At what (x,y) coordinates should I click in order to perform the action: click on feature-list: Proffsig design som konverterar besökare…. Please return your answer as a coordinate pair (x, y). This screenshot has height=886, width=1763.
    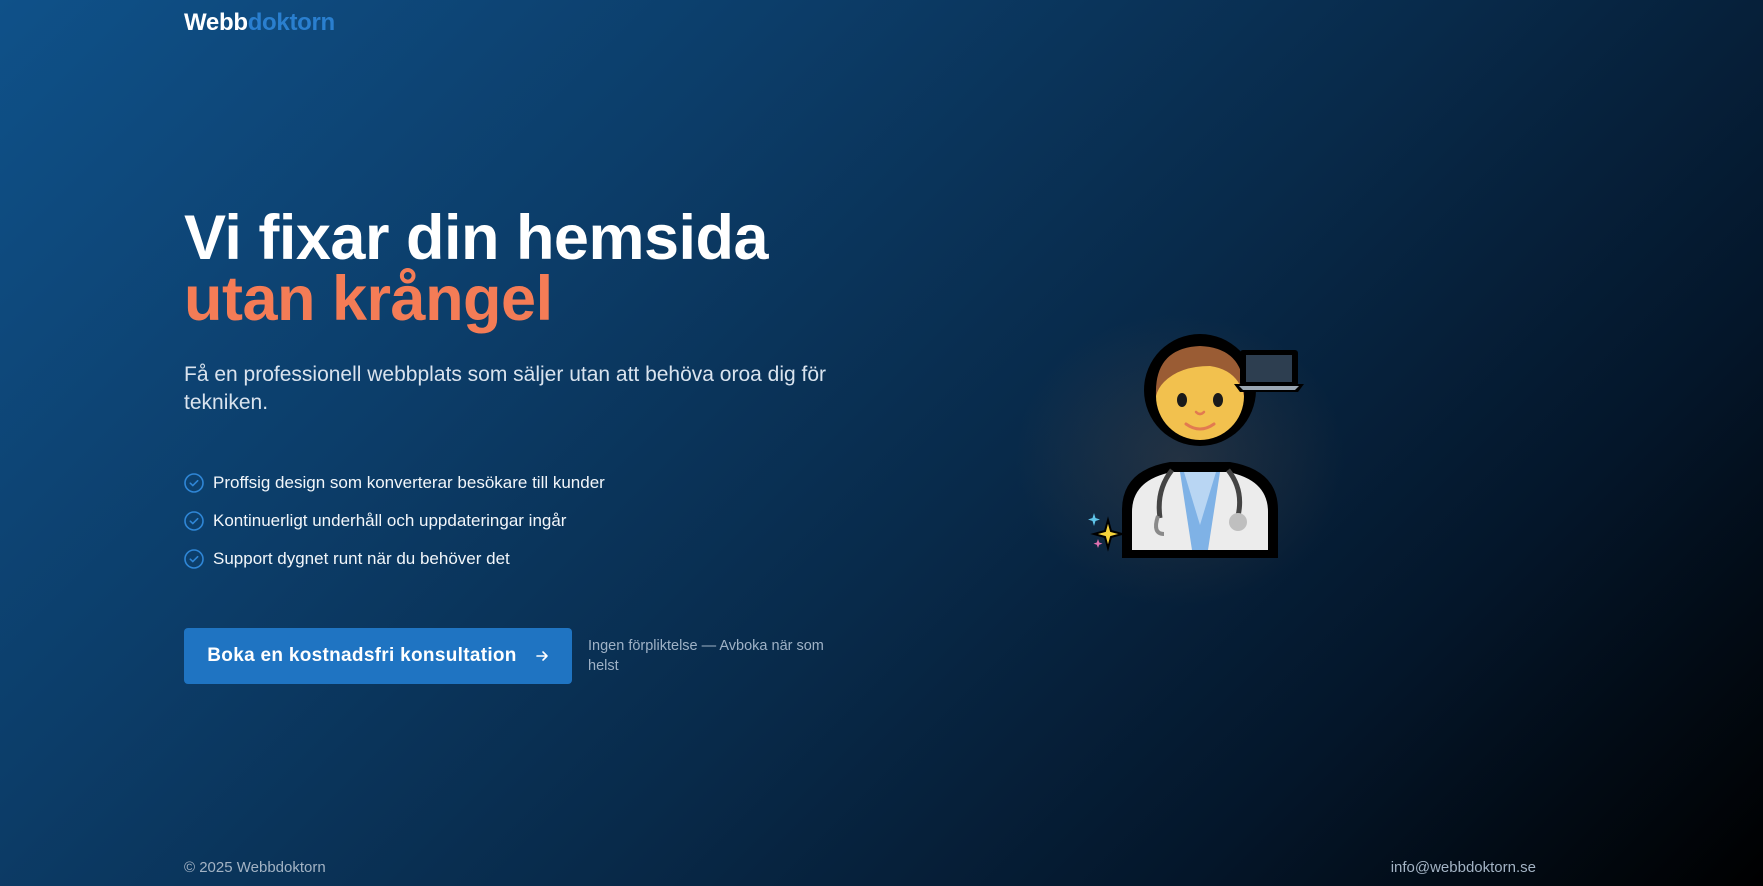
    Looking at the image, I should click on (534, 521).